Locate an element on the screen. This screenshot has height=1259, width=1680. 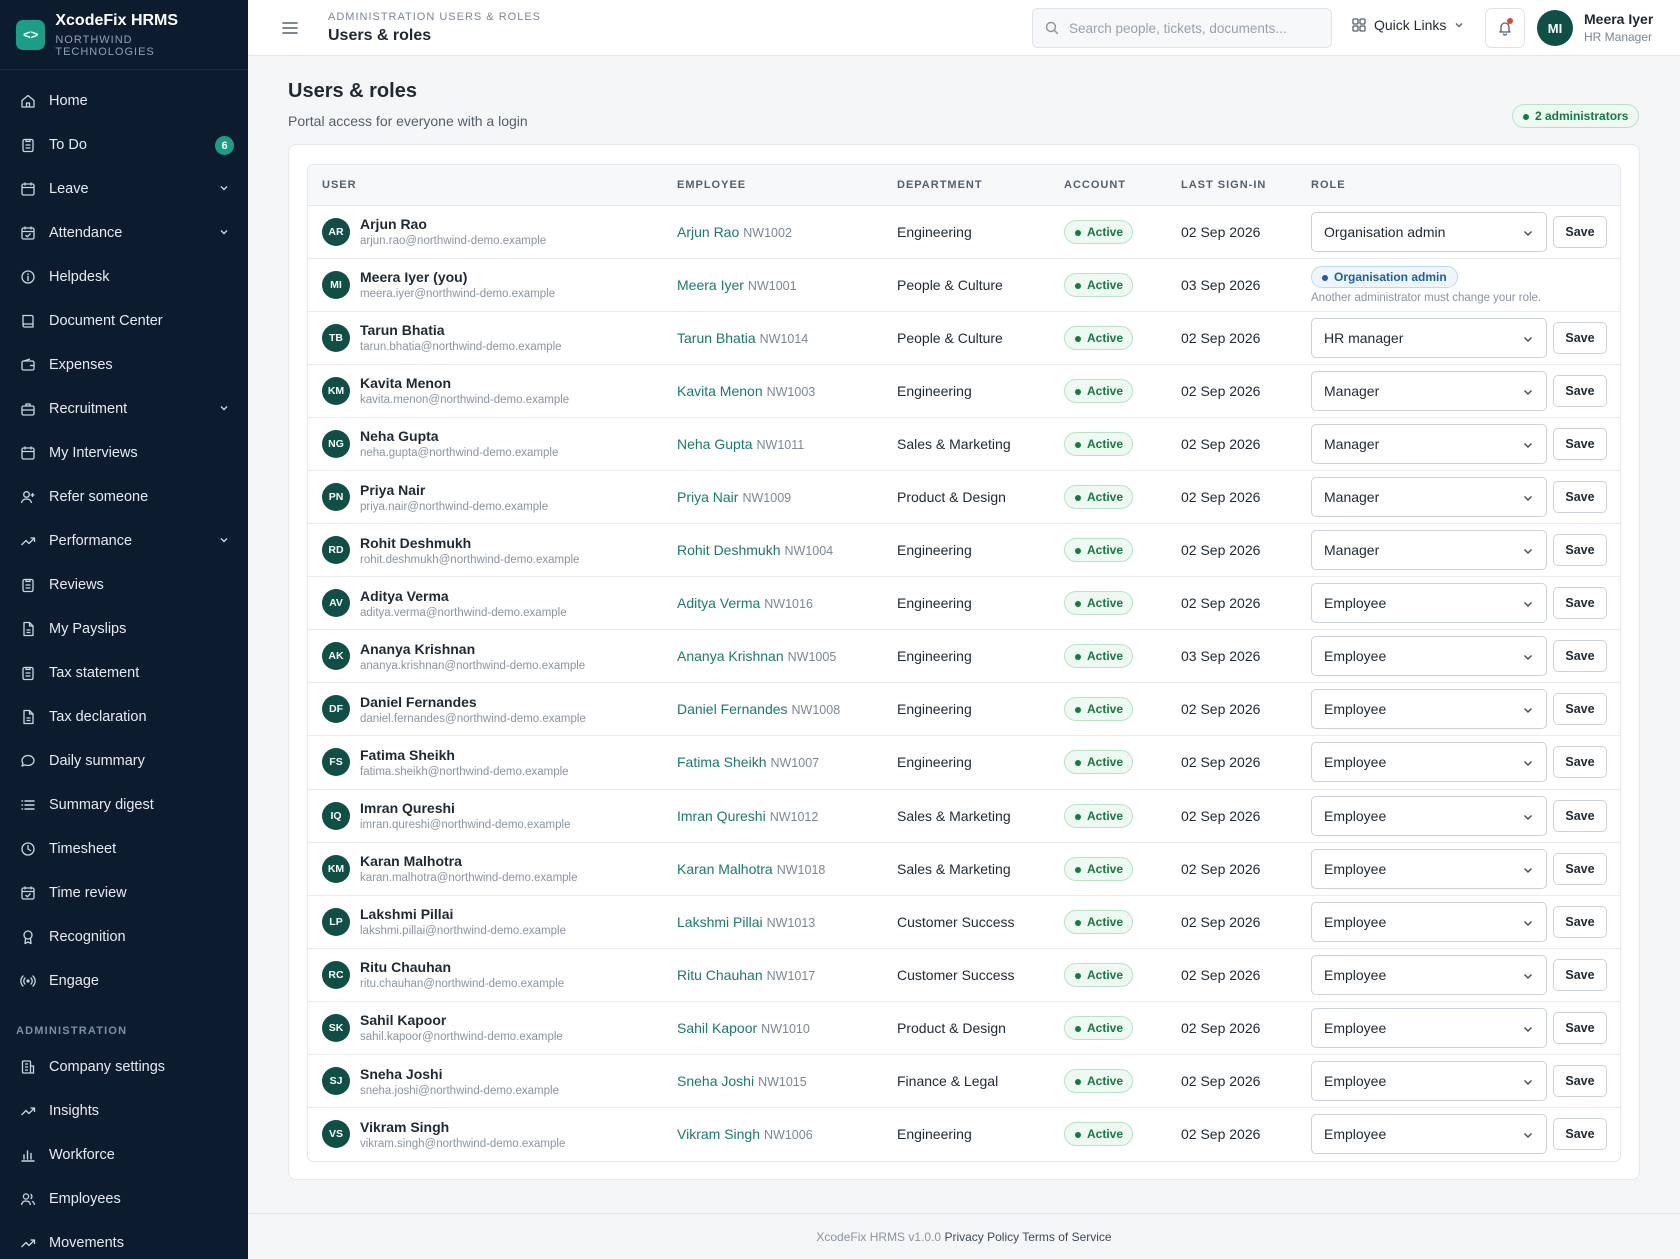
employee-link: Priya Nair is located at coordinates (707, 497).